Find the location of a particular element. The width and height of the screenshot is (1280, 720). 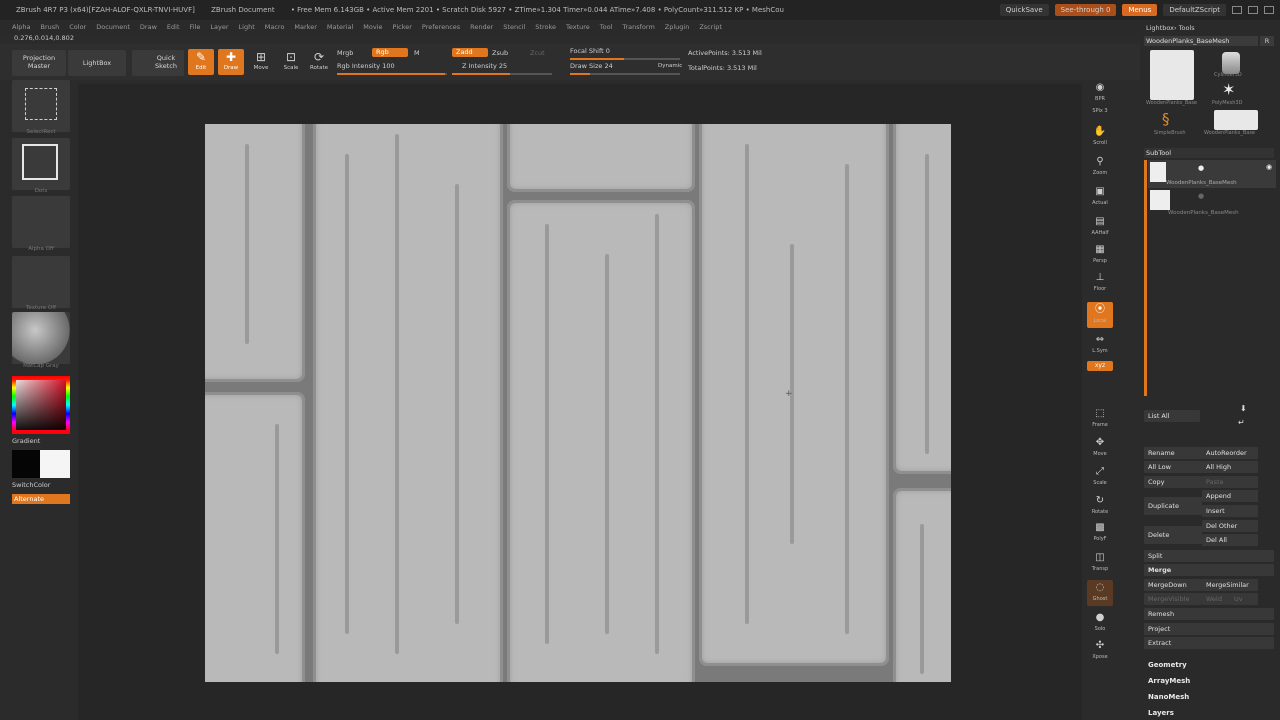

list-all-button: List All is located at coordinates (1172, 416).